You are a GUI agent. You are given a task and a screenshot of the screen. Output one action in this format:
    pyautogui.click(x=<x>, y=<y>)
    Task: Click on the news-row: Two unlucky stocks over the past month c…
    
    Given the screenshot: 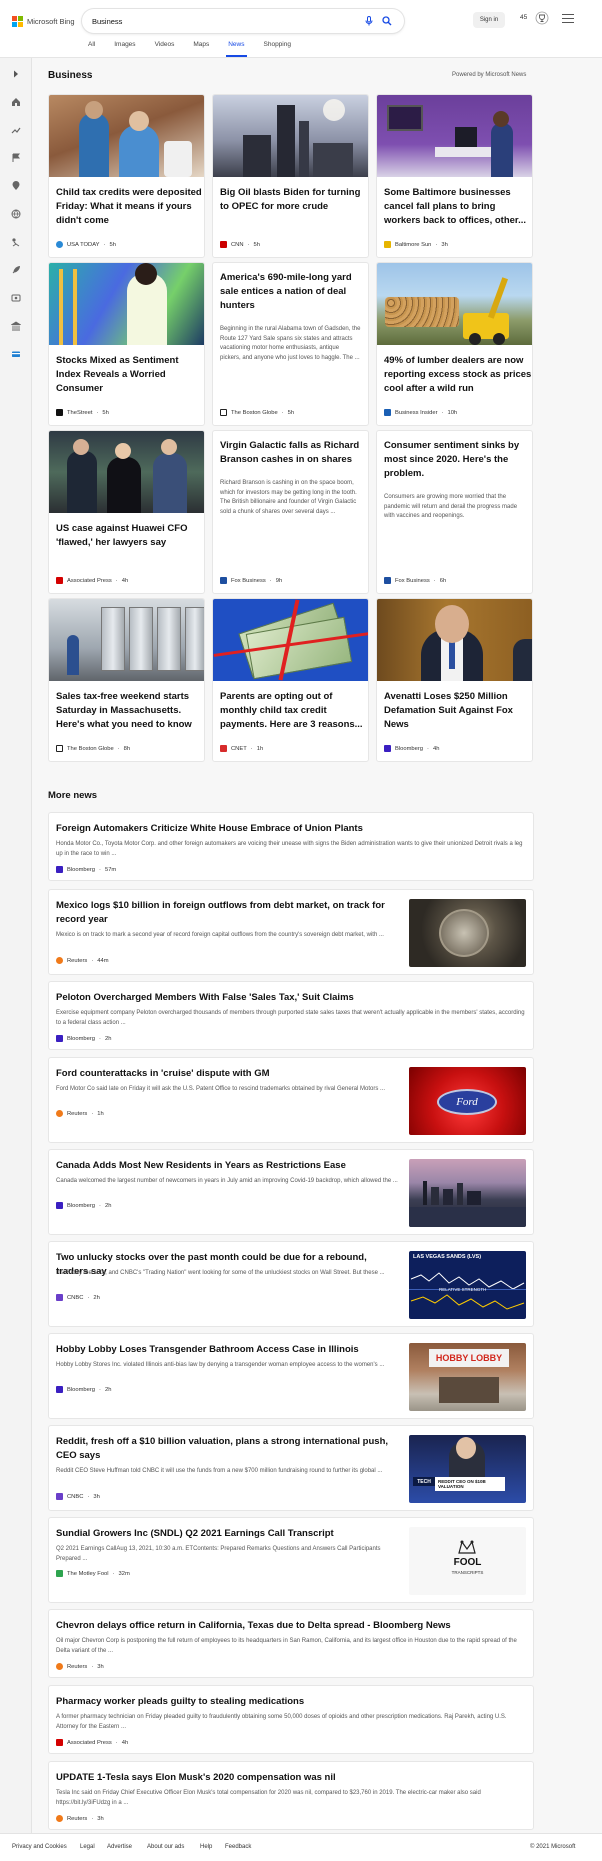 What is the action you would take?
    pyautogui.click(x=291, y=1284)
    